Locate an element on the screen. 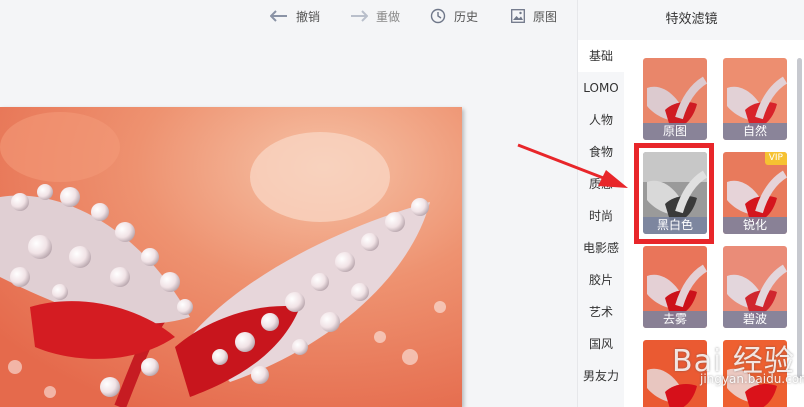  category-list: 基础 LOMO 人物 食物 质感 时尚 电影感 胶片 艺术 国风 男友力 is located at coordinates (601, 223).